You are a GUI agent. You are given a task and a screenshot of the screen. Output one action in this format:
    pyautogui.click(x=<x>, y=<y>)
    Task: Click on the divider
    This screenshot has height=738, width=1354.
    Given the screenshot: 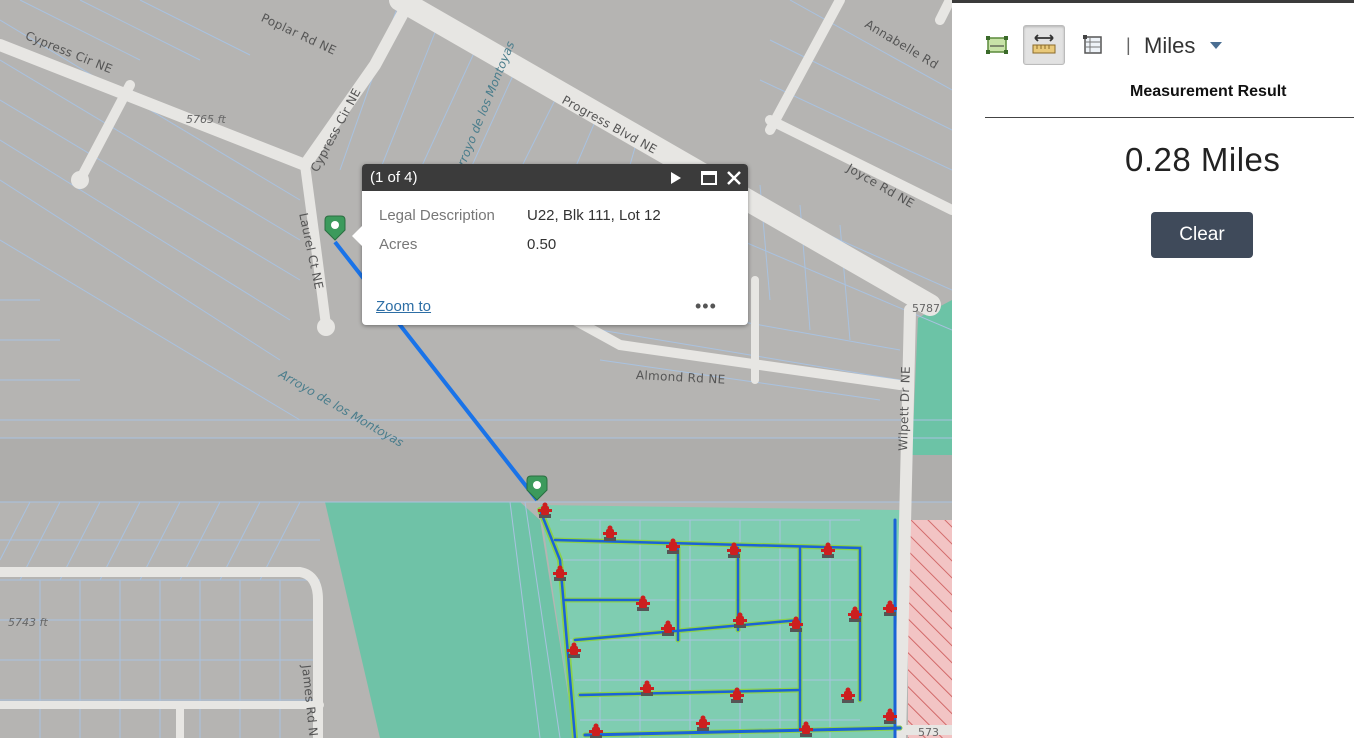 What is the action you would take?
    pyautogui.click(x=1169, y=117)
    